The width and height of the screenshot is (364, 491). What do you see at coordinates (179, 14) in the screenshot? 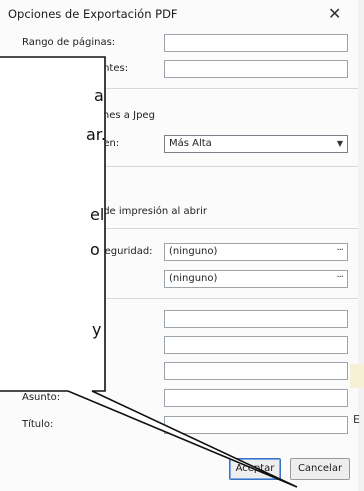
I see `title-bar: Opciones de Exportación PDF ✕` at bounding box center [179, 14].